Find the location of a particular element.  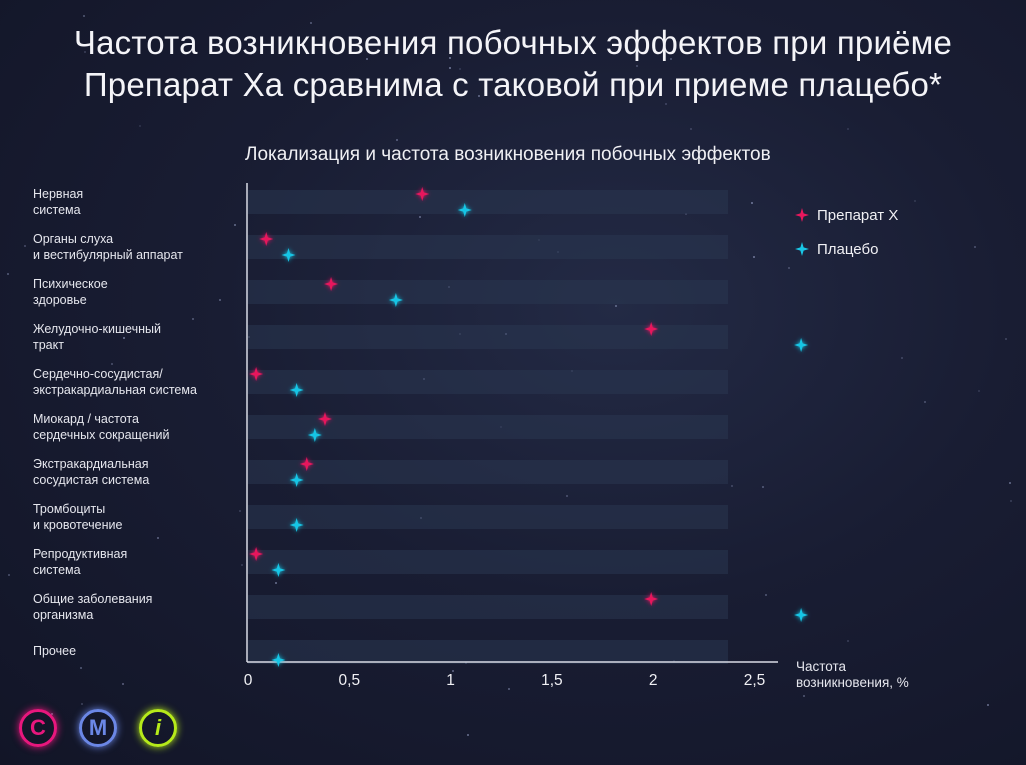

category-label: Миокард / частота сердечных сокращений is located at coordinates (101, 427).